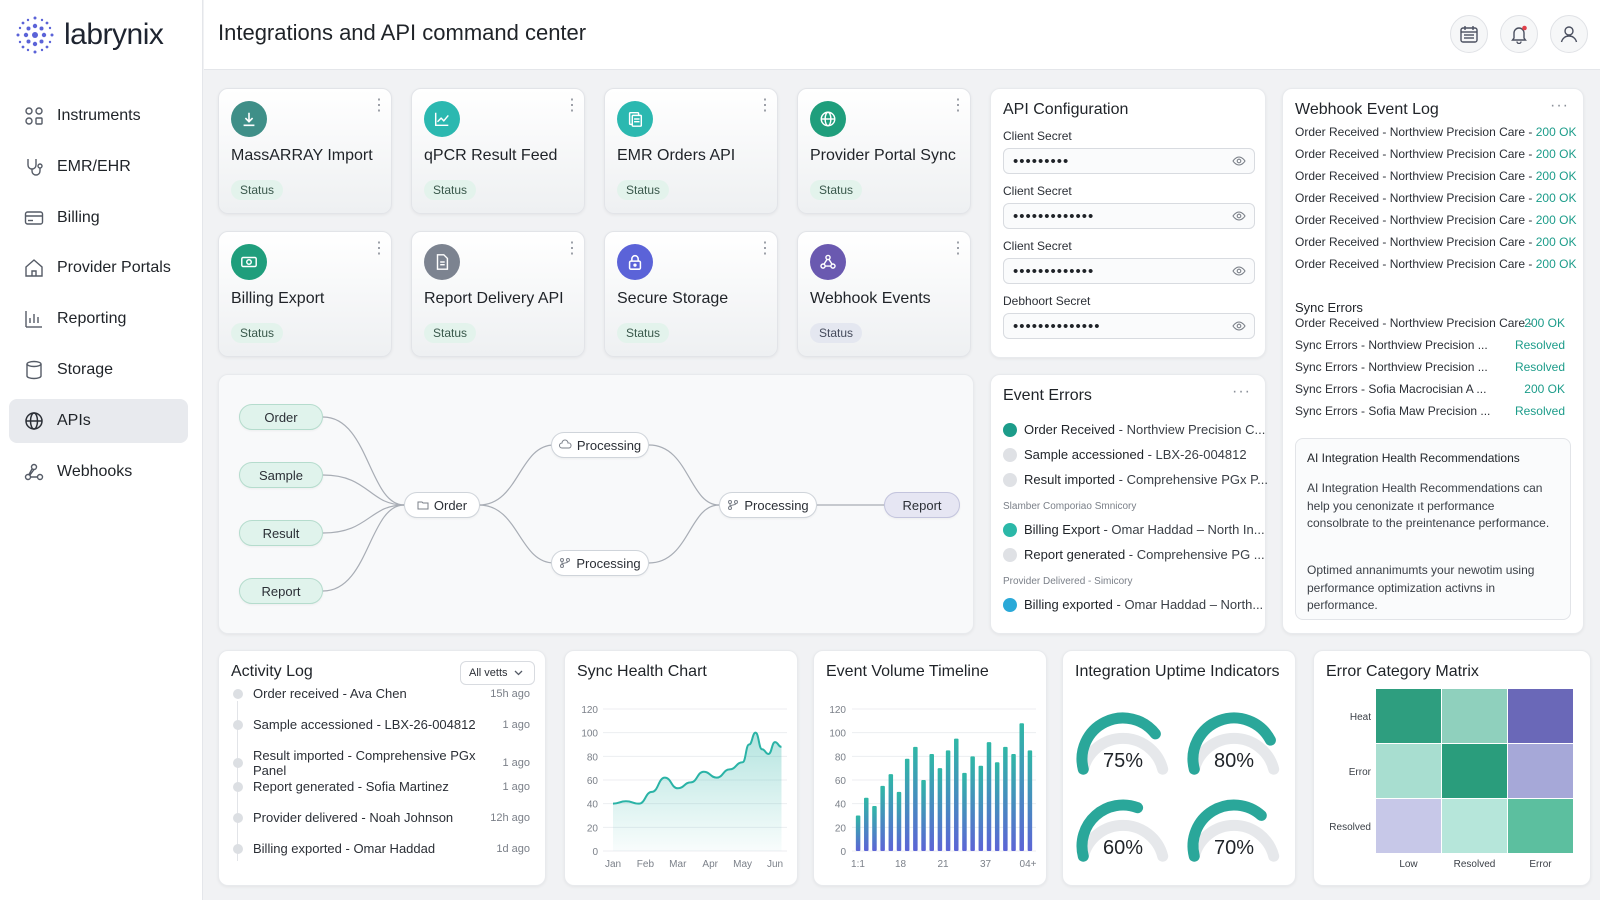 Image resolution: width=1600 pixels, height=900 pixels. What do you see at coordinates (600, 445) in the screenshot?
I see `flow-node-processing-top: Processing` at bounding box center [600, 445].